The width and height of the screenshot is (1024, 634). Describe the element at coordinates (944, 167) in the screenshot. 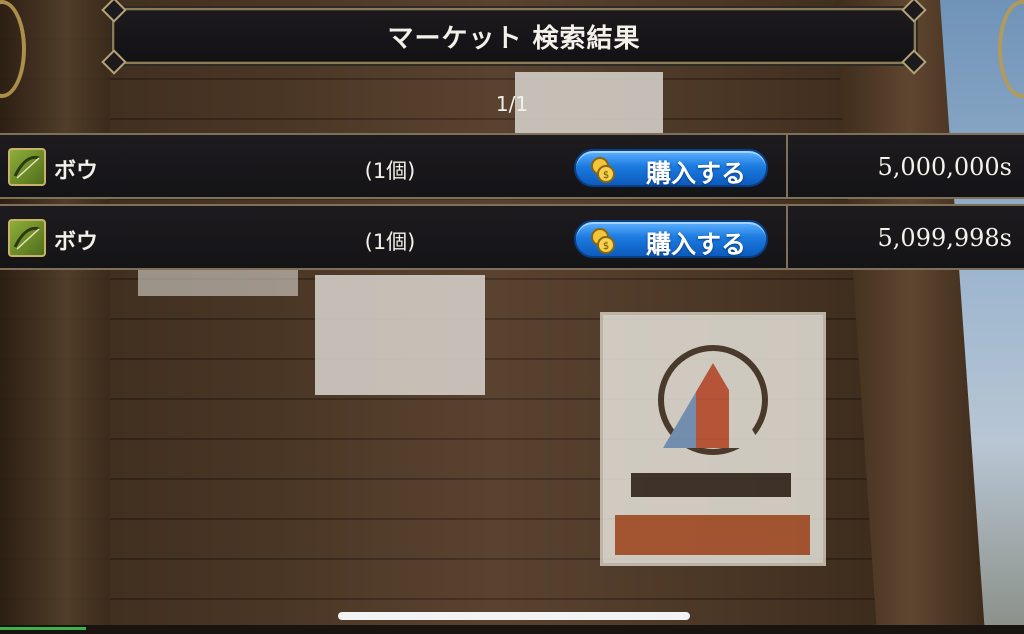

I see `item-price: 5,000,000s` at that location.